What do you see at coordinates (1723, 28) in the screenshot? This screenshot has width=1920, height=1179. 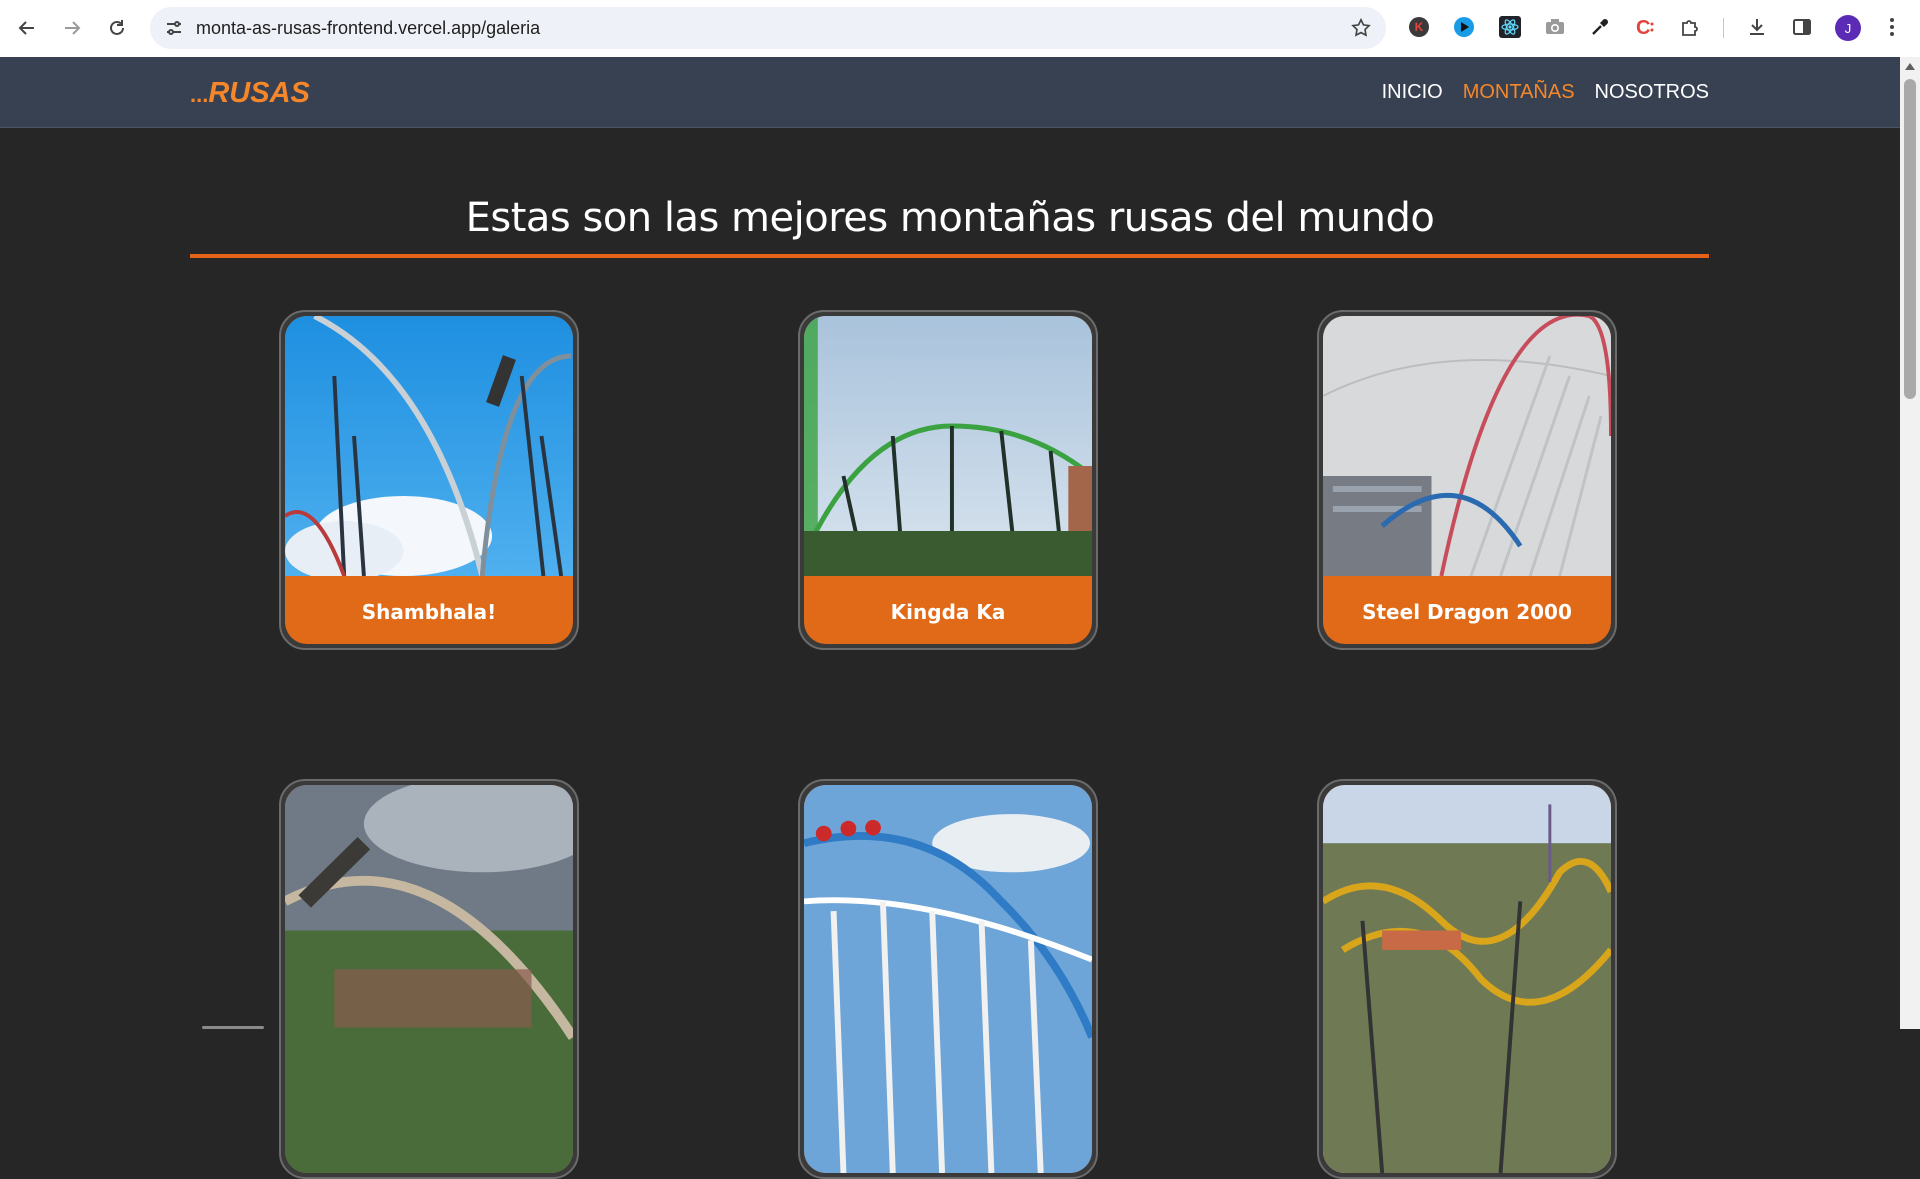 I see `toolbar-separator` at bounding box center [1723, 28].